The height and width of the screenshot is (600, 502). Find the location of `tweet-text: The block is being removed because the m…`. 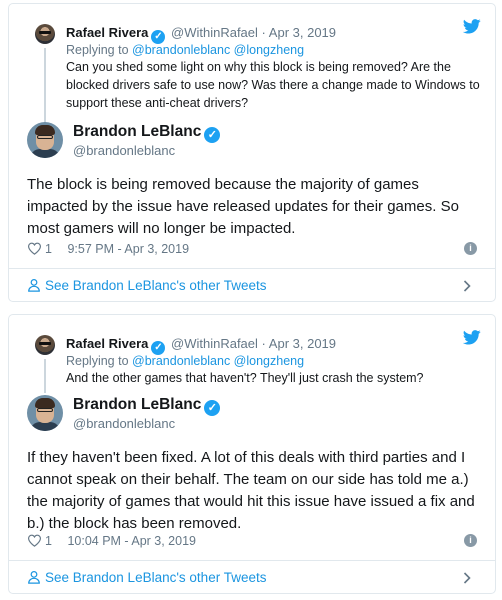

tweet-text: The block is being removed because the m… is located at coordinates (243, 206).